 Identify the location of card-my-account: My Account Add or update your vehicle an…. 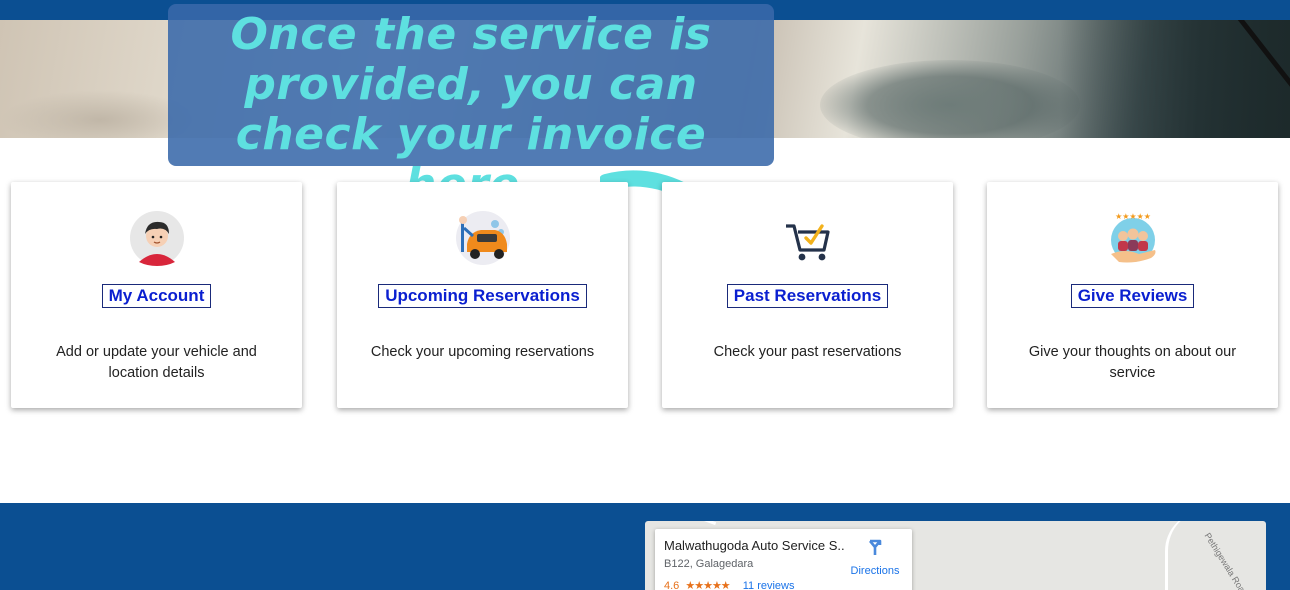
(156, 295).